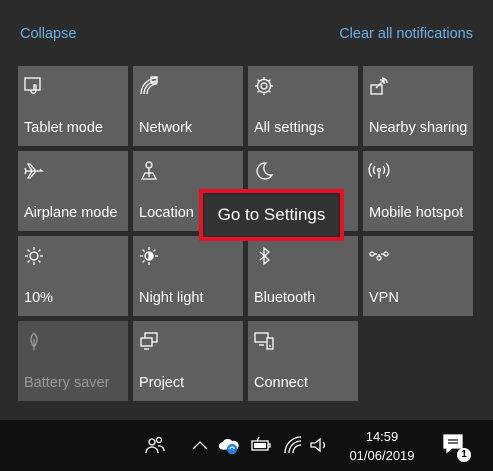  What do you see at coordinates (188, 106) in the screenshot?
I see `tile-network: Network` at bounding box center [188, 106].